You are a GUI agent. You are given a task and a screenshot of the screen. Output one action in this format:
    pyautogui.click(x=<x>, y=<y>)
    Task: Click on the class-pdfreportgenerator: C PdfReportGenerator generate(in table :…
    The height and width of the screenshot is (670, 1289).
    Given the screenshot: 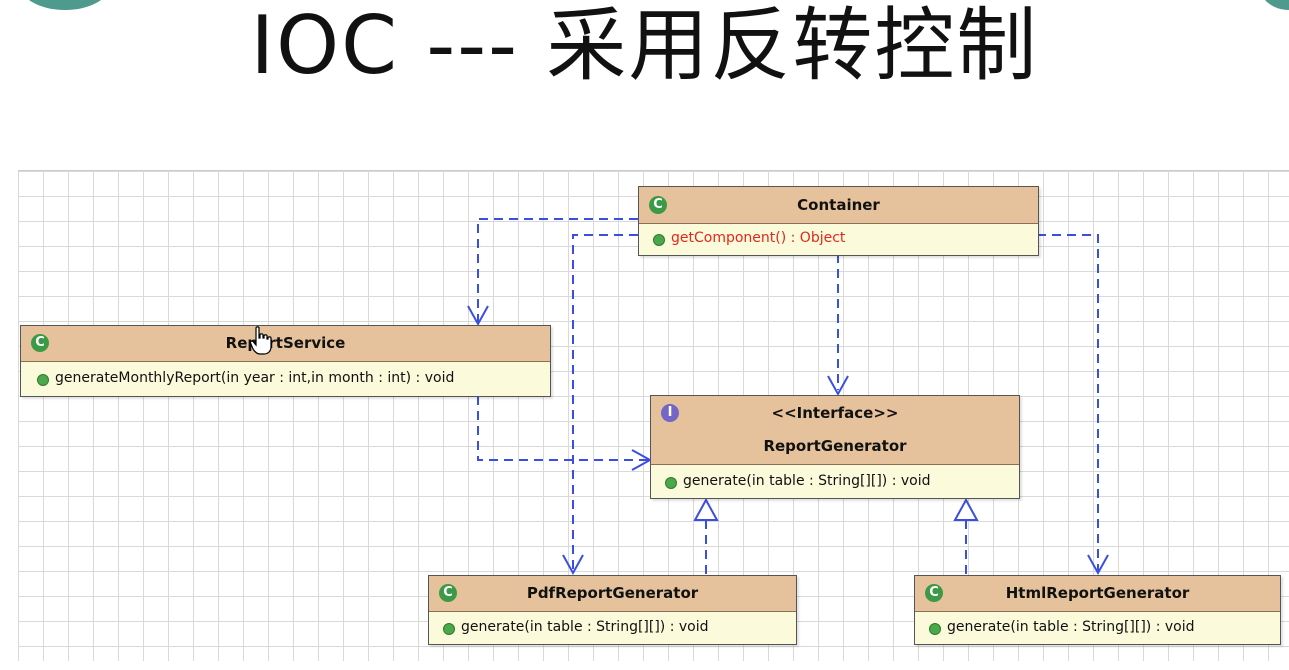 What is the action you would take?
    pyautogui.click(x=612, y=610)
    